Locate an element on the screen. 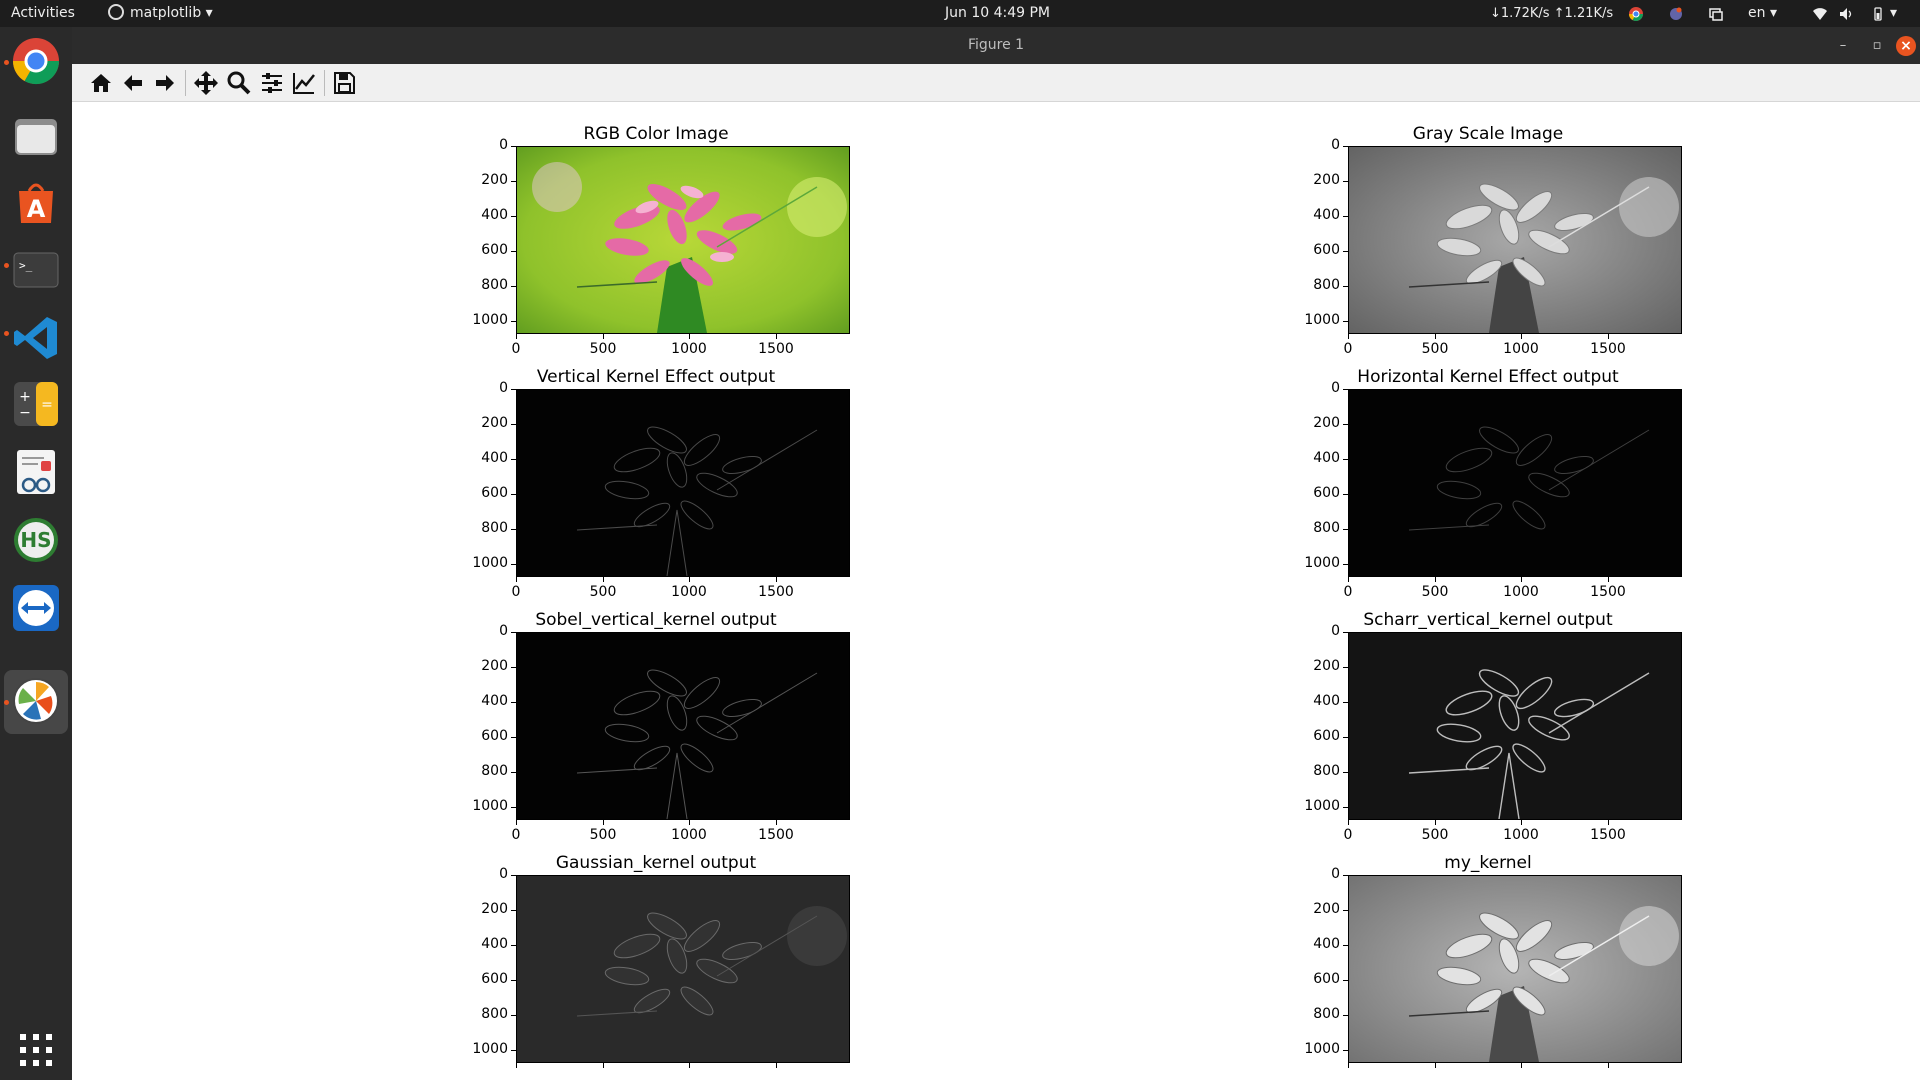 The height and width of the screenshot is (1080, 1920). zoom-icon is located at coordinates (239, 83).